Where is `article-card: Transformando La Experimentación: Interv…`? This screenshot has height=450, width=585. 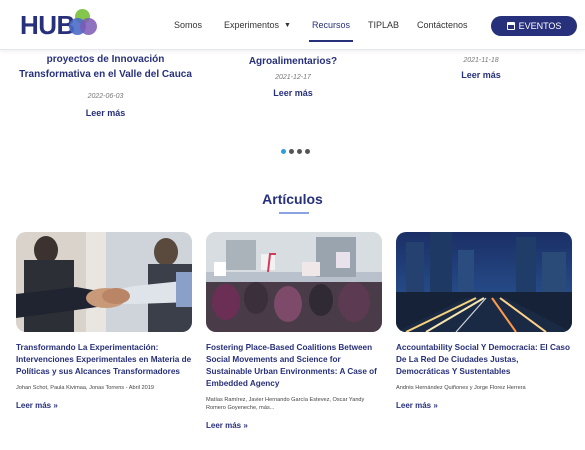
article-card: Transformando La Experimentación: Interv… is located at coordinates (104, 321).